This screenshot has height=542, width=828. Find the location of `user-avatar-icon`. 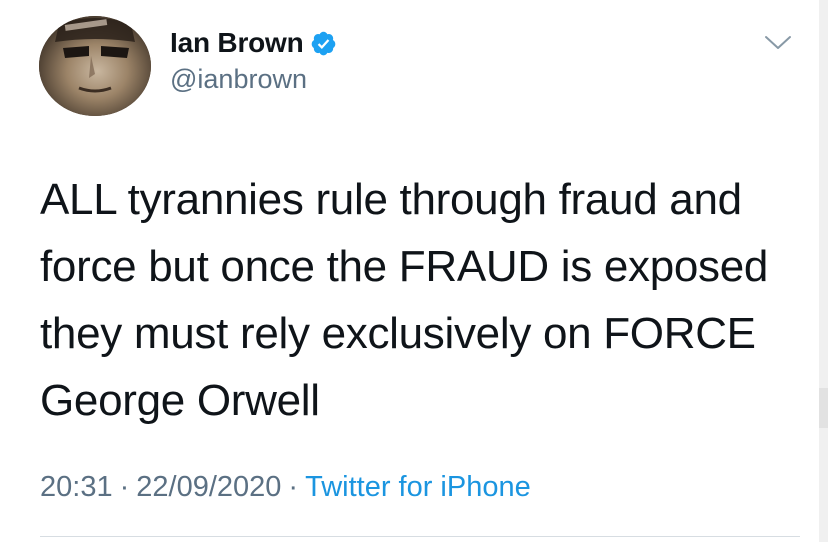

user-avatar-icon is located at coordinates (95, 66).